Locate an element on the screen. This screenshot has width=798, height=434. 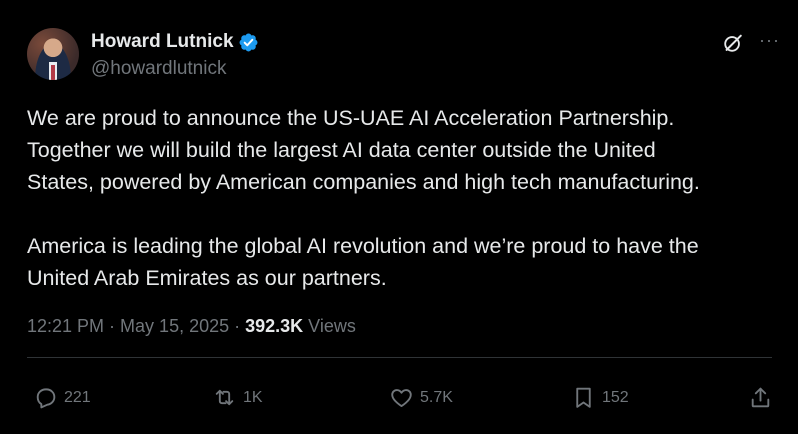
repost-icon is located at coordinates (224, 397).